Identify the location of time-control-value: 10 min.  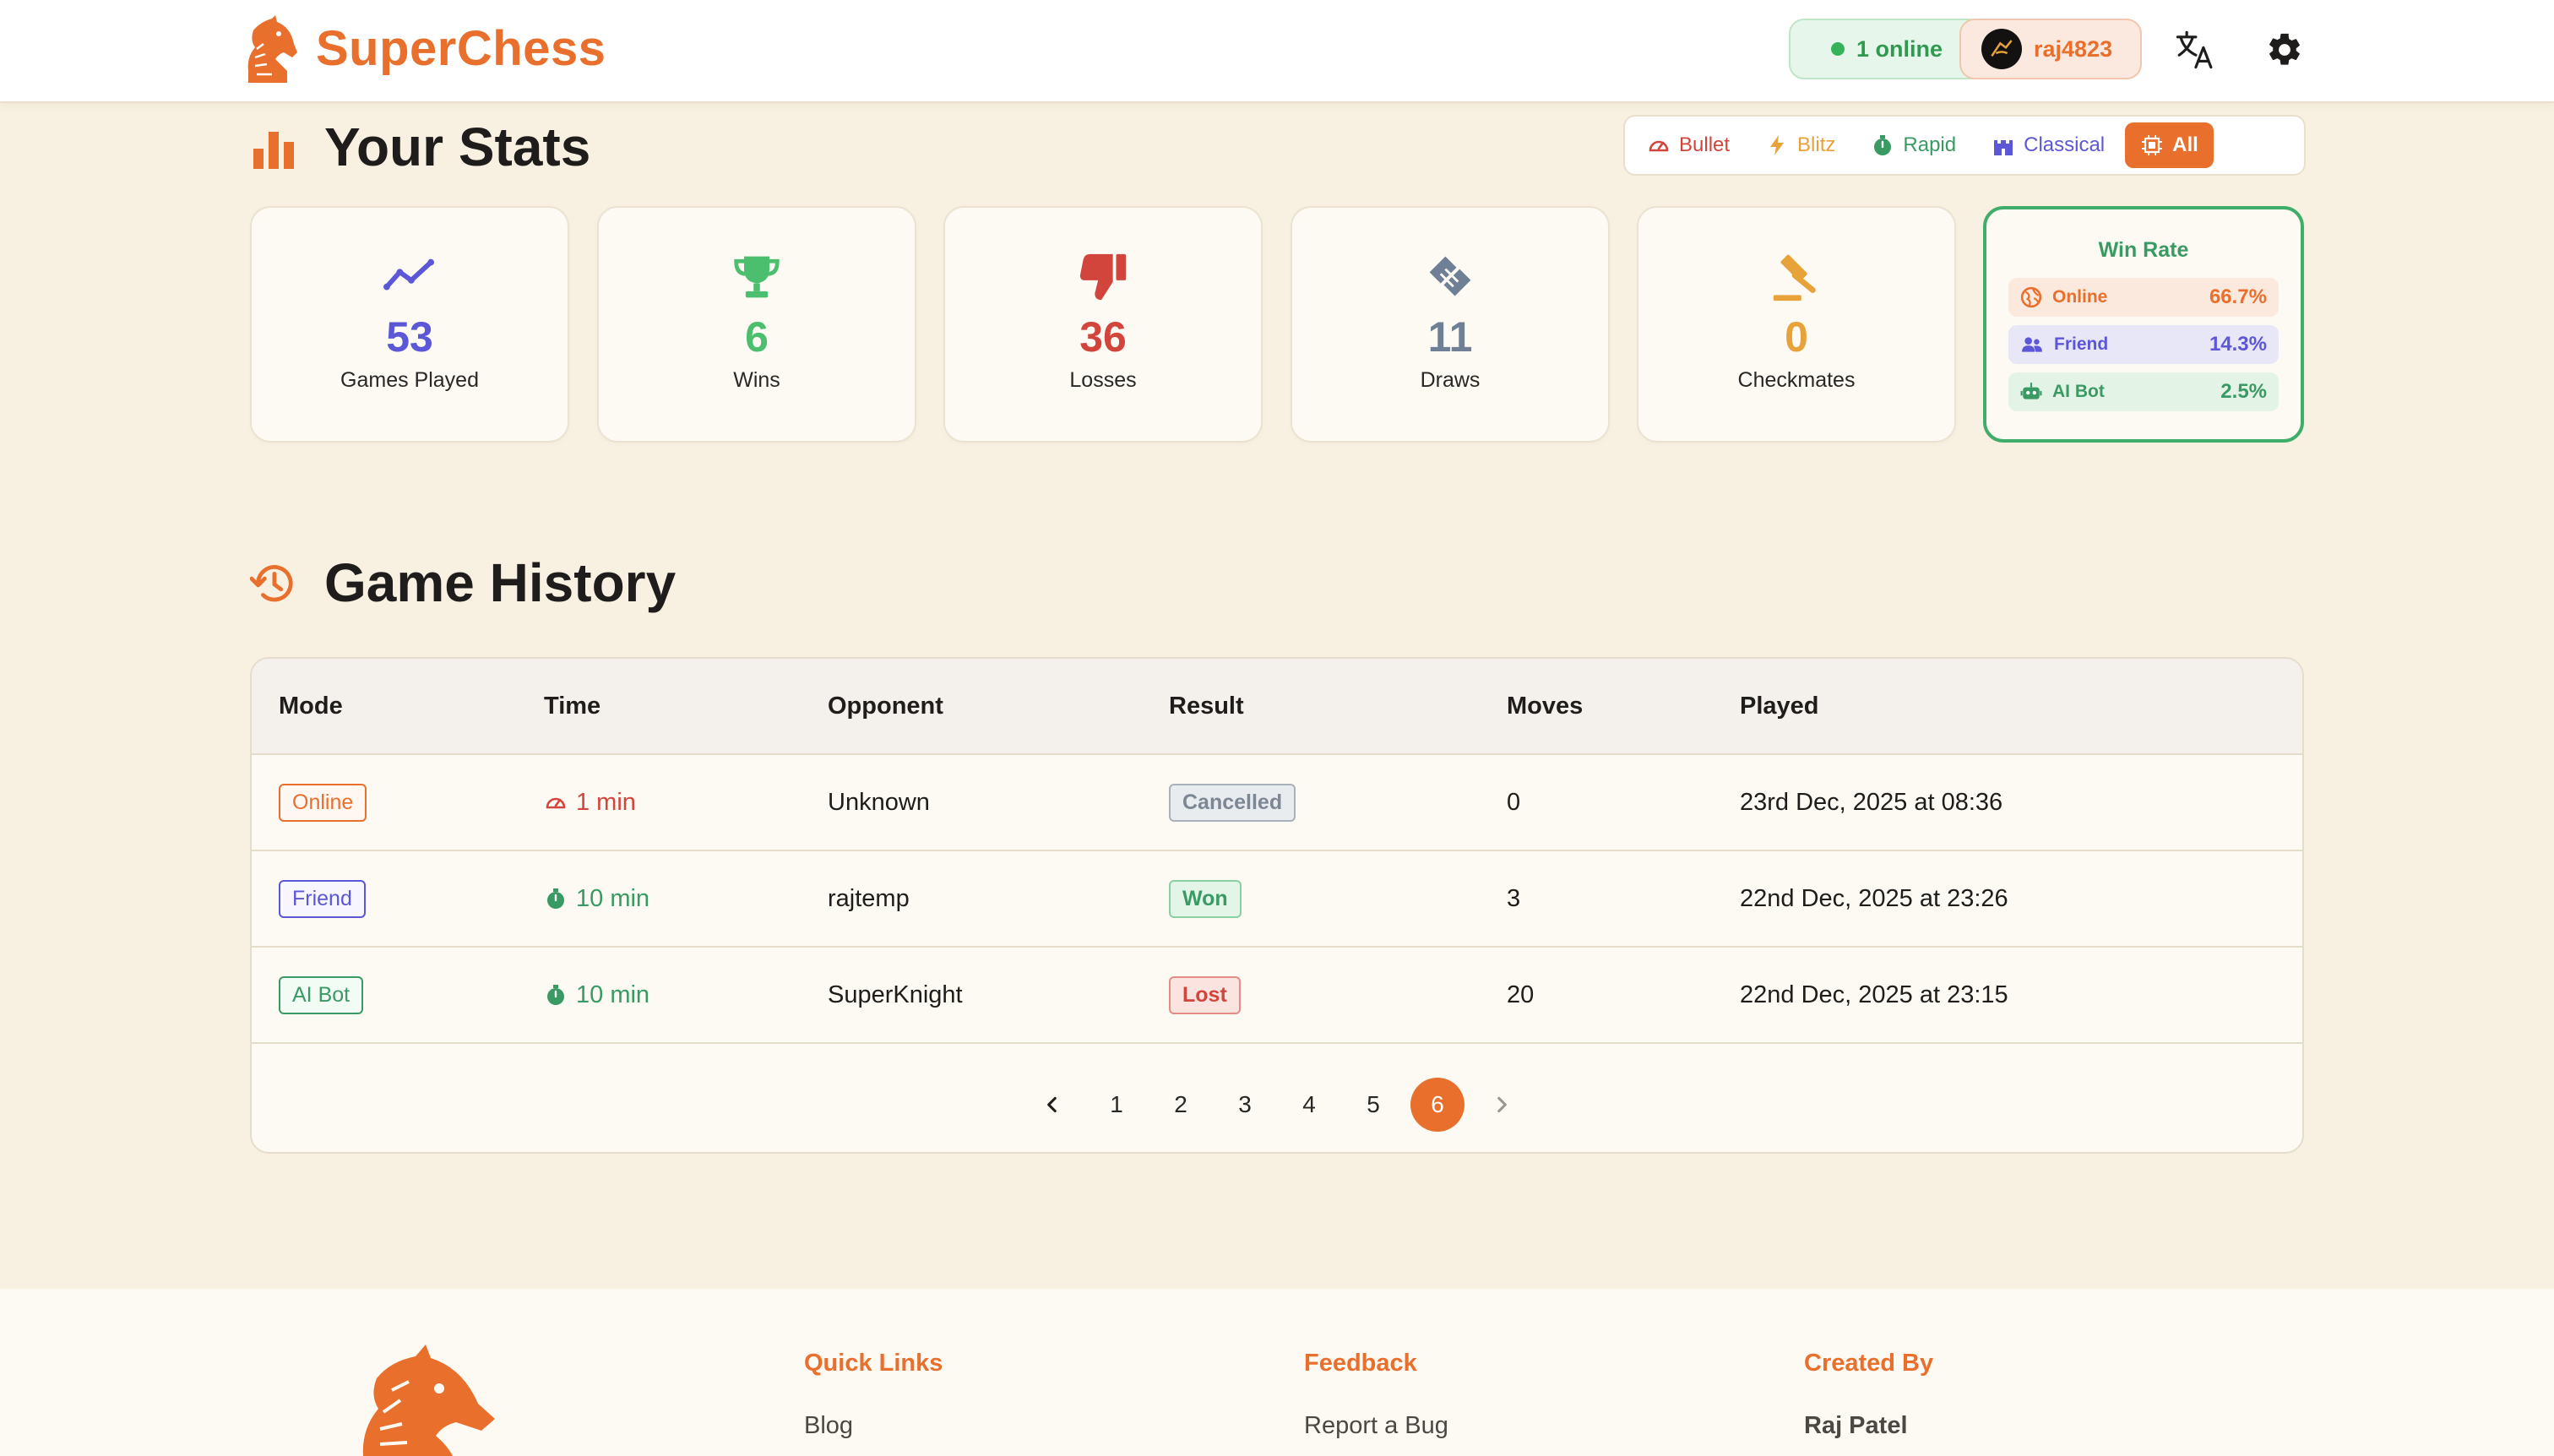
(613, 994).